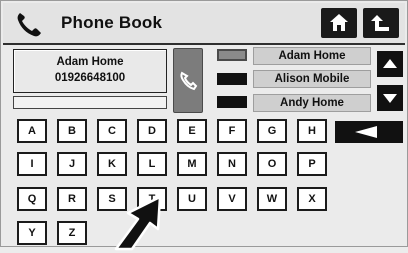 The image size is (408, 253). Describe the element at coordinates (192, 164) in the screenshot. I see `key-m: M` at that location.